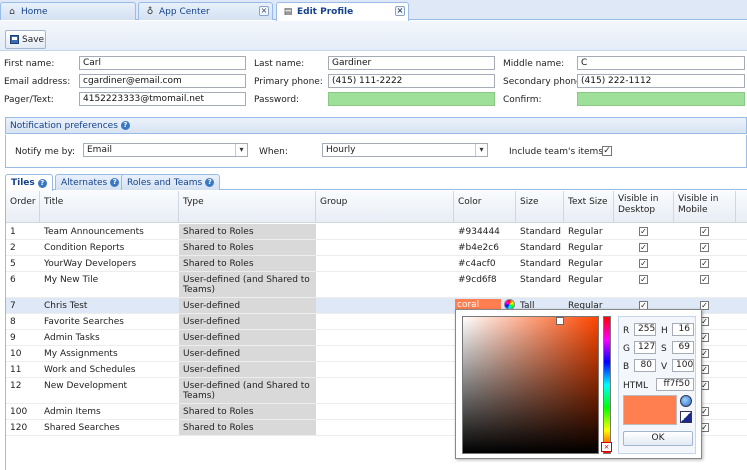  I want to click on save-button: Save, so click(25, 39).